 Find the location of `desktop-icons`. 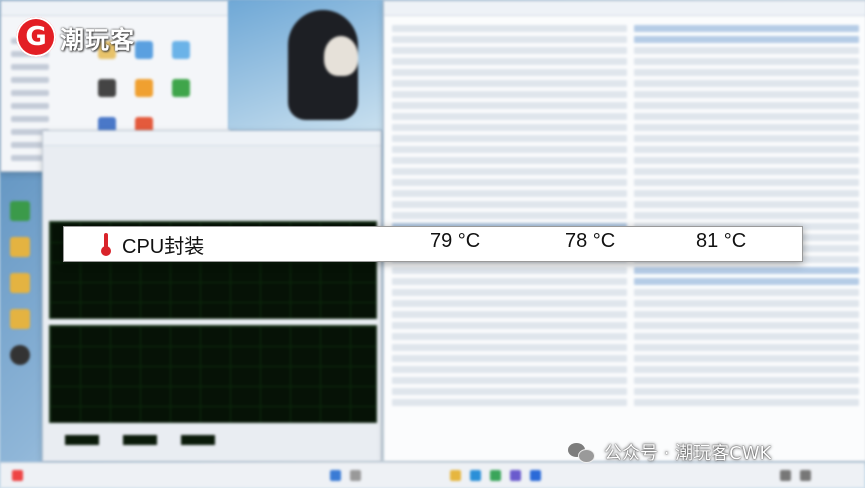

desktop-icons is located at coordinates (20, 283).